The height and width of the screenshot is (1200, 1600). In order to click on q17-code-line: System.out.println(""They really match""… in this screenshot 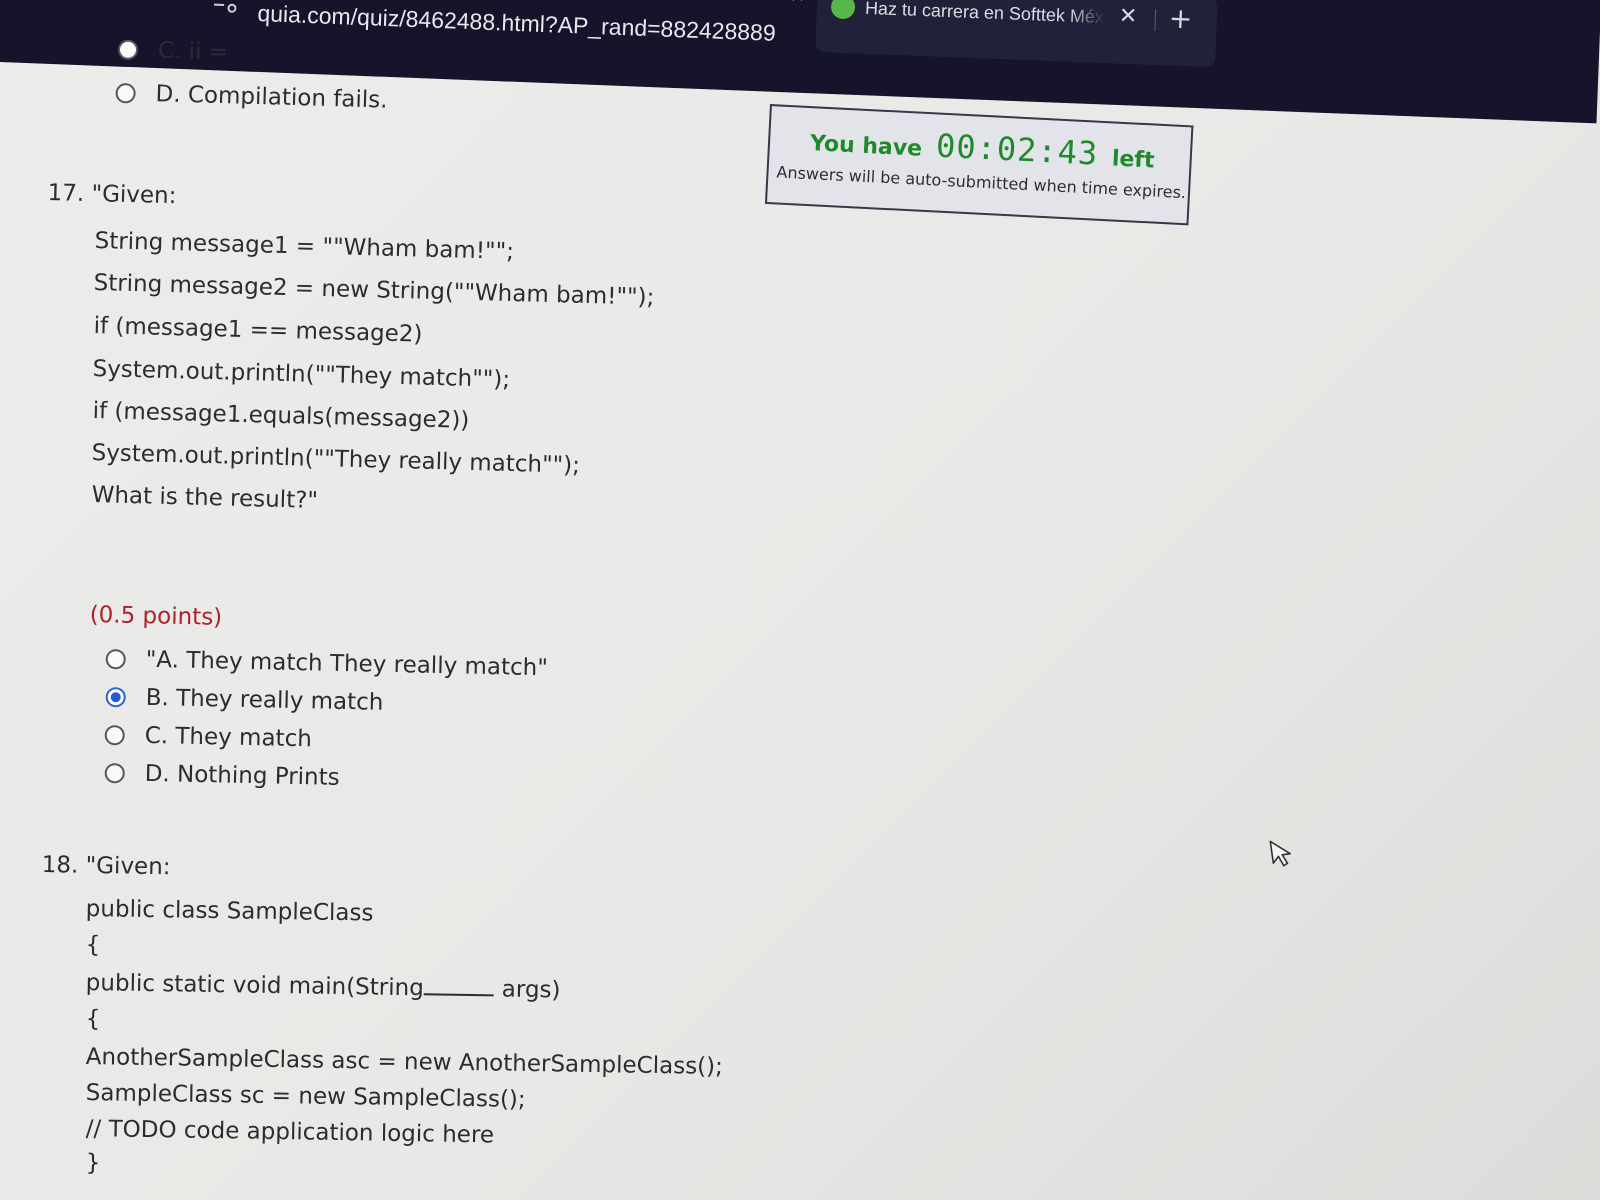, I will do `click(336, 459)`.